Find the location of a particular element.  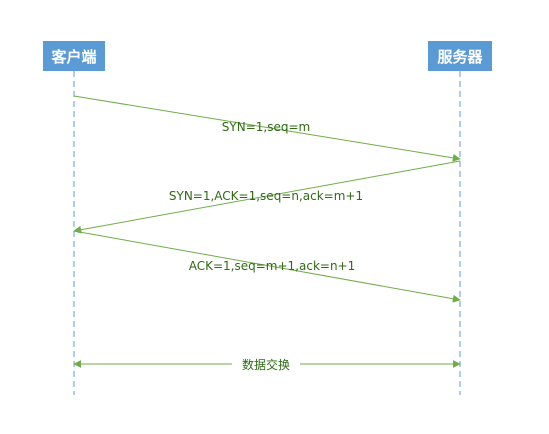

syn-ack-label: SYN=1,ACK=1,seq=n,ack=m+1 is located at coordinates (266, 196).